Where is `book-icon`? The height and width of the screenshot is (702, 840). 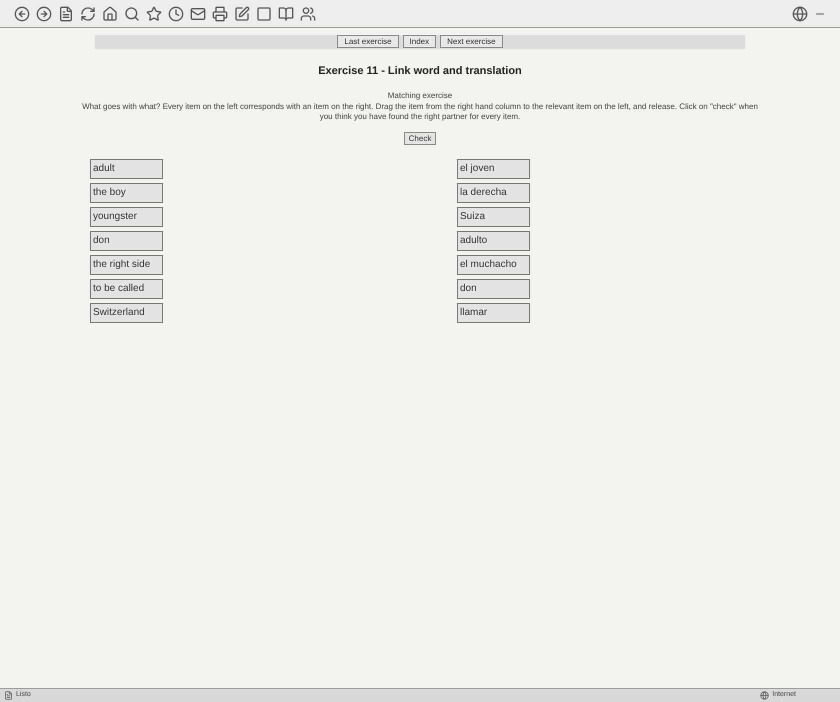
book-icon is located at coordinates (286, 14).